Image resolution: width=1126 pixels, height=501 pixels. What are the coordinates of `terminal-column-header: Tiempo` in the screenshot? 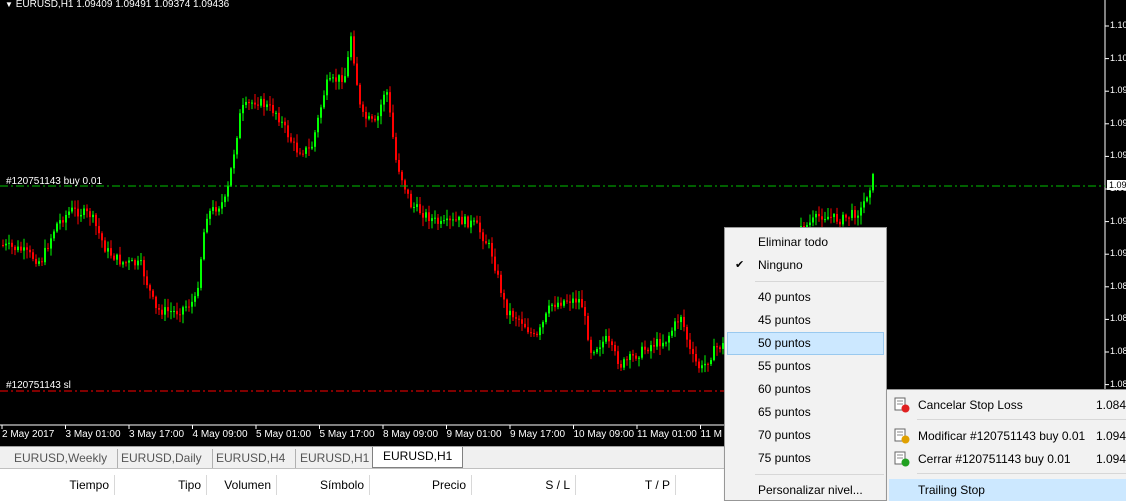 It's located at (57, 485).